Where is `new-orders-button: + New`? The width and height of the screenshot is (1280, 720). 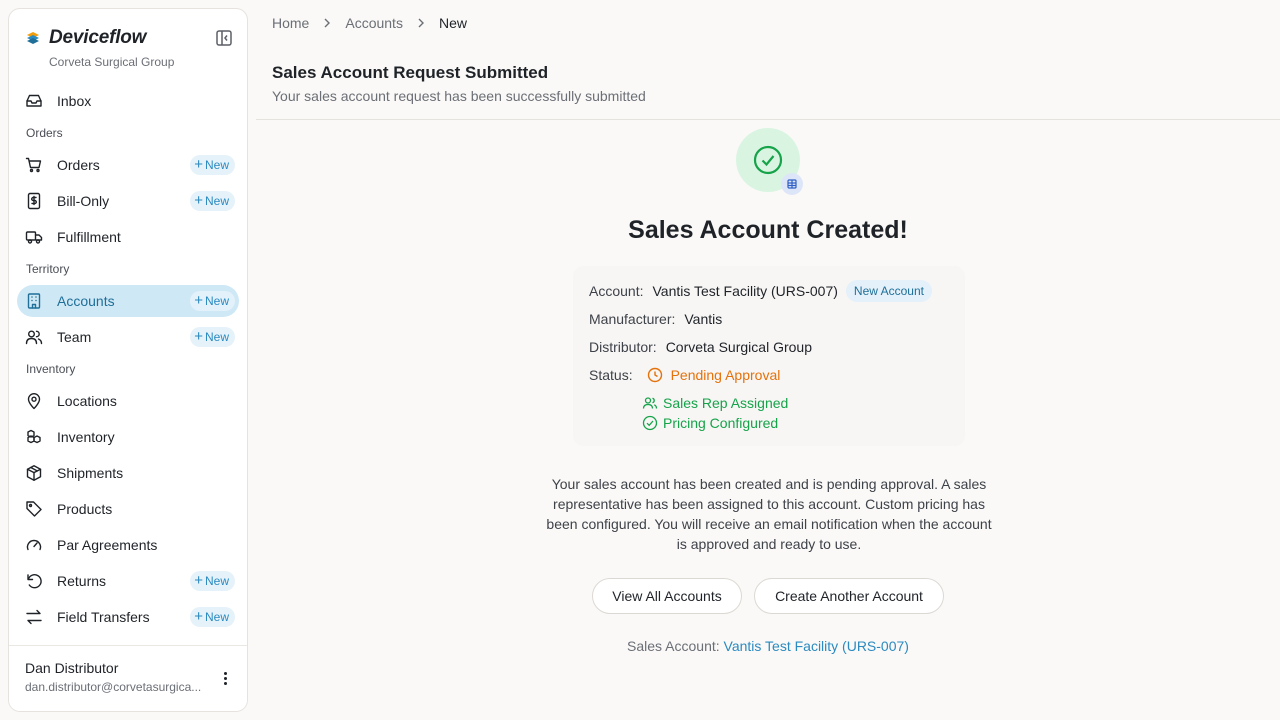 new-orders-button: + New is located at coordinates (212, 165).